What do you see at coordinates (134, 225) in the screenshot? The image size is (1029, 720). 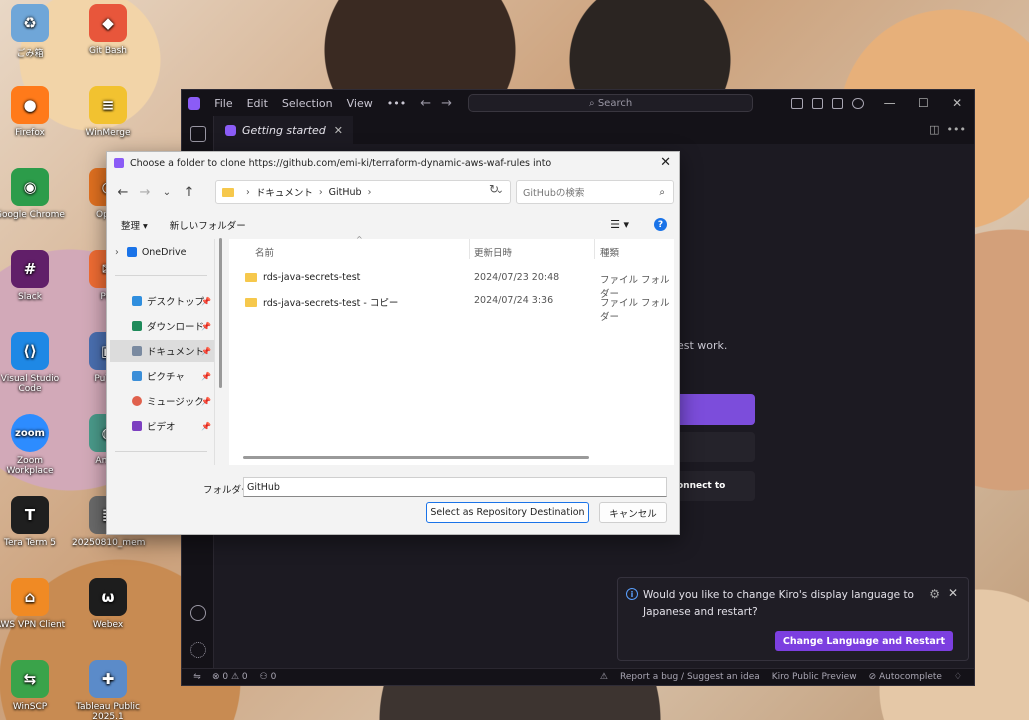 I see `organize-button: 整理 ▾` at bounding box center [134, 225].